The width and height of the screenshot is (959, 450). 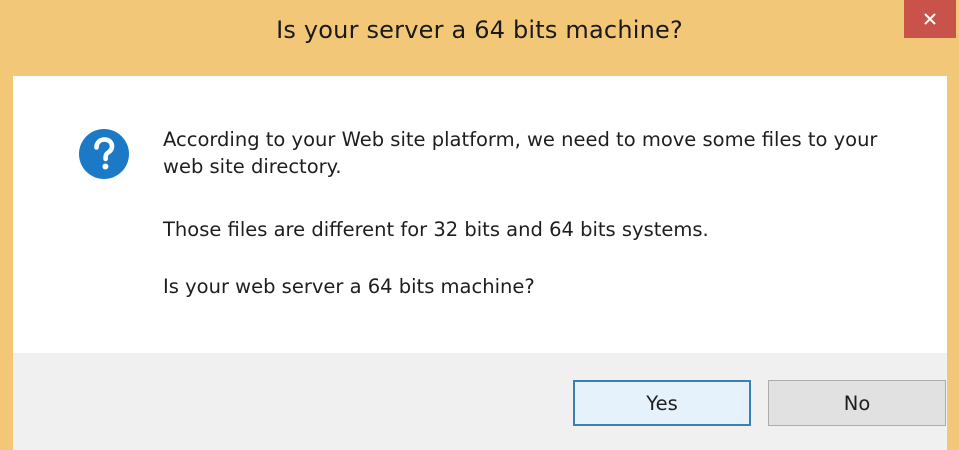 I want to click on yes-button-label: Yes, so click(x=662, y=403).